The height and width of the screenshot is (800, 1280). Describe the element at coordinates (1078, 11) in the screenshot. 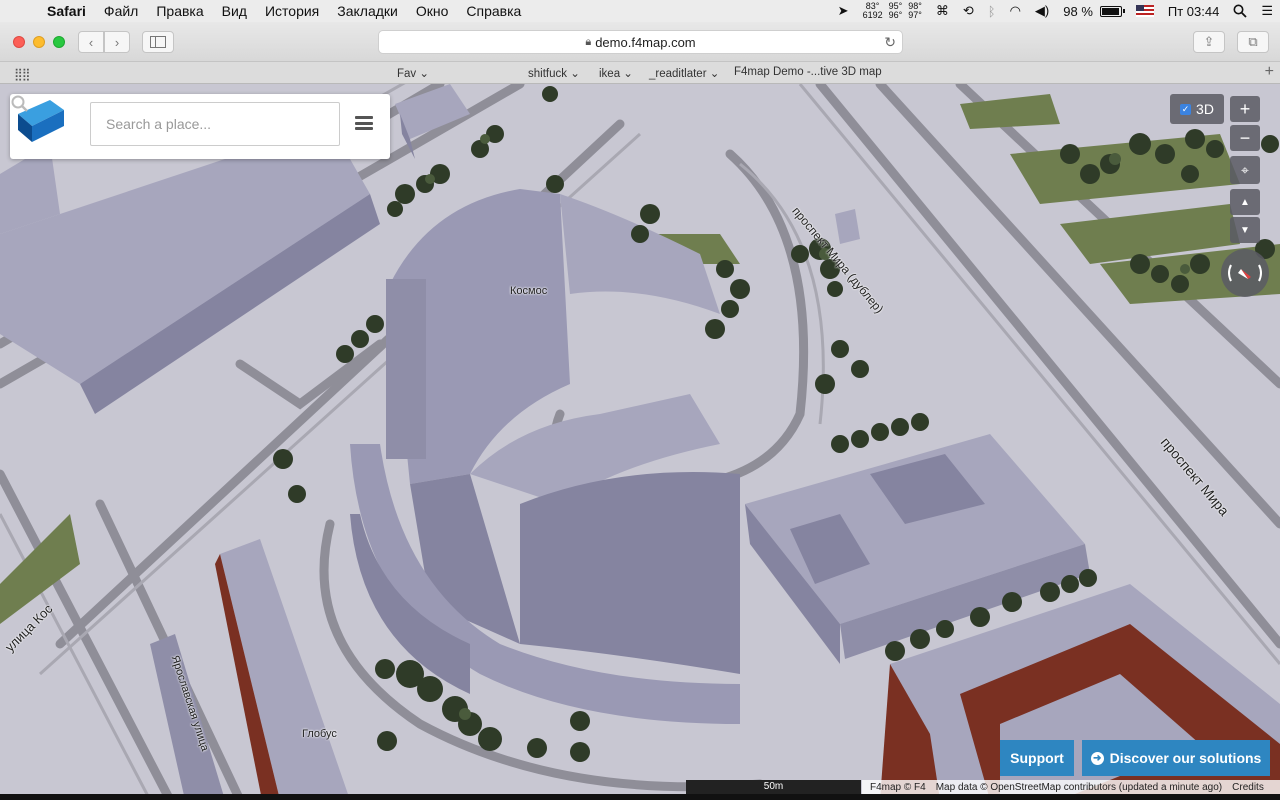

I see `battery-percent: 98 %` at that location.